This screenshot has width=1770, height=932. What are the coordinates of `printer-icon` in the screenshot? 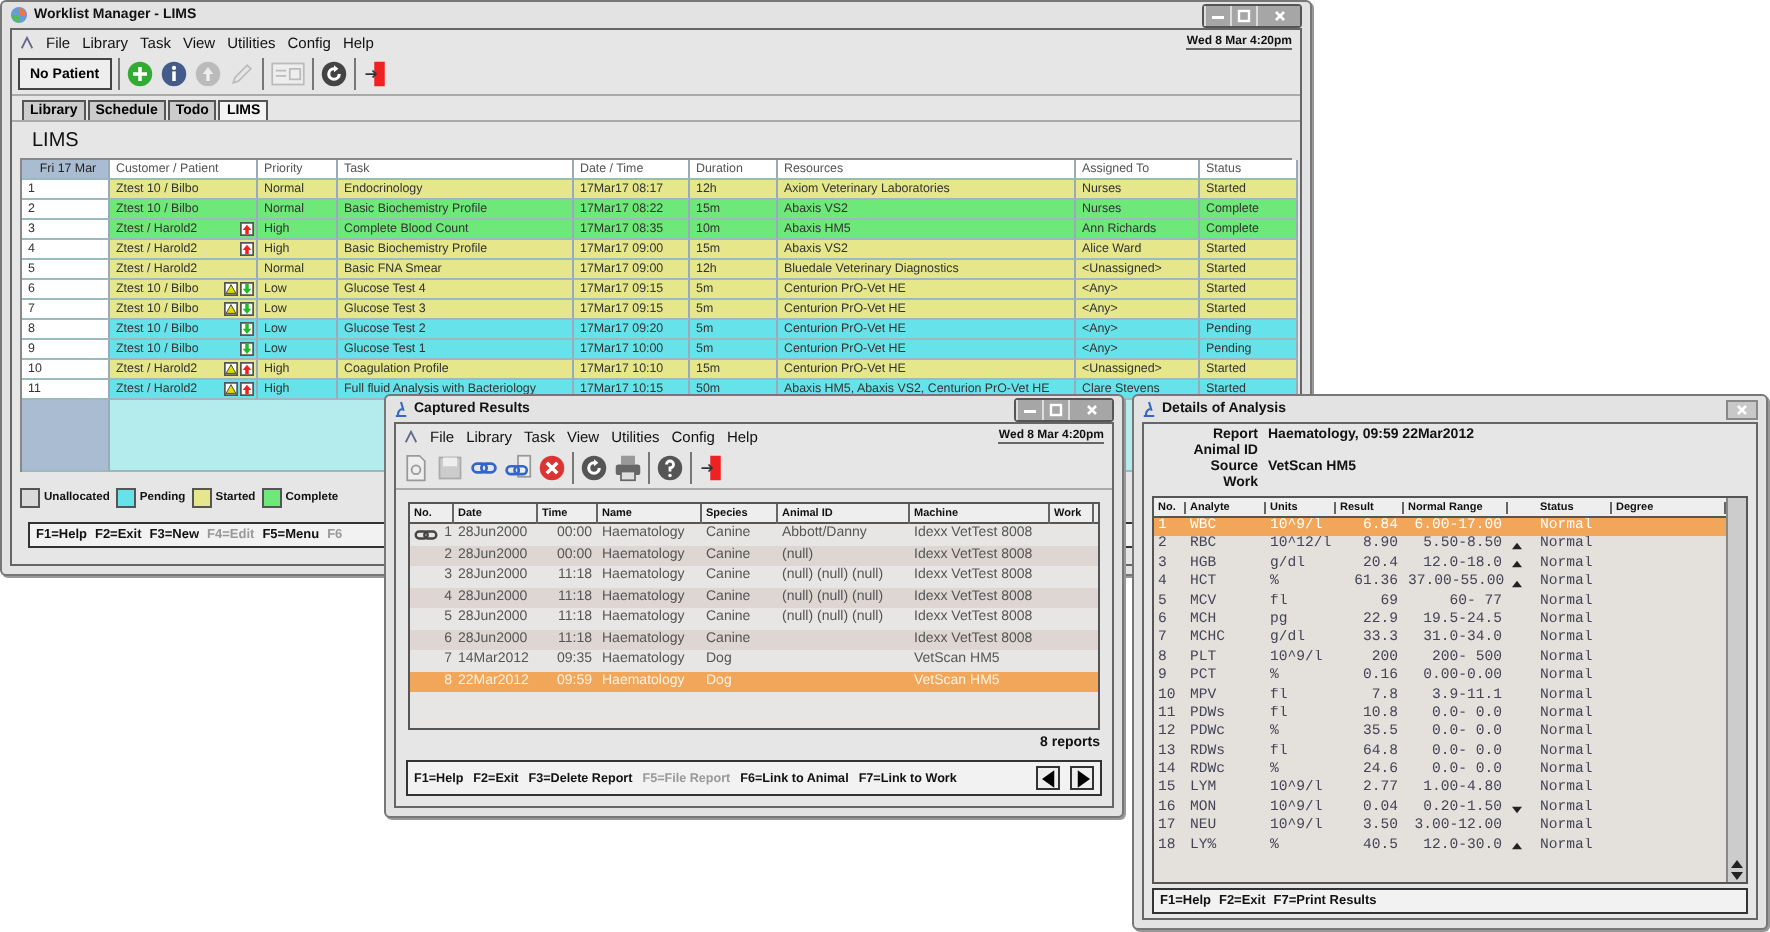 It's located at (628, 468).